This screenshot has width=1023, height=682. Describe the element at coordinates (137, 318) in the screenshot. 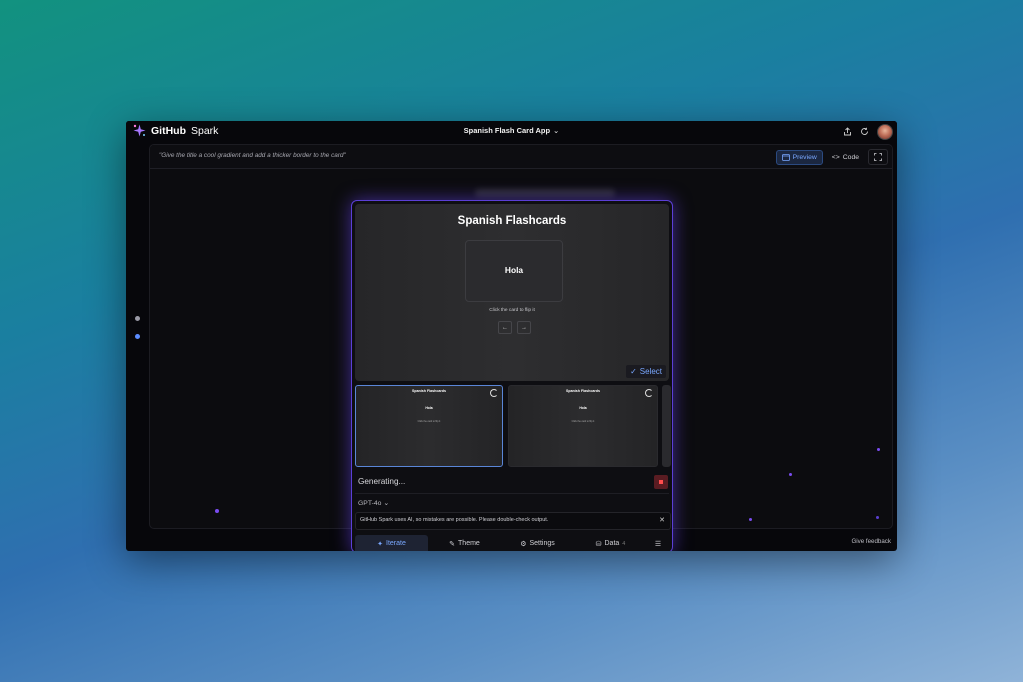

I see `indicator-dot` at that location.